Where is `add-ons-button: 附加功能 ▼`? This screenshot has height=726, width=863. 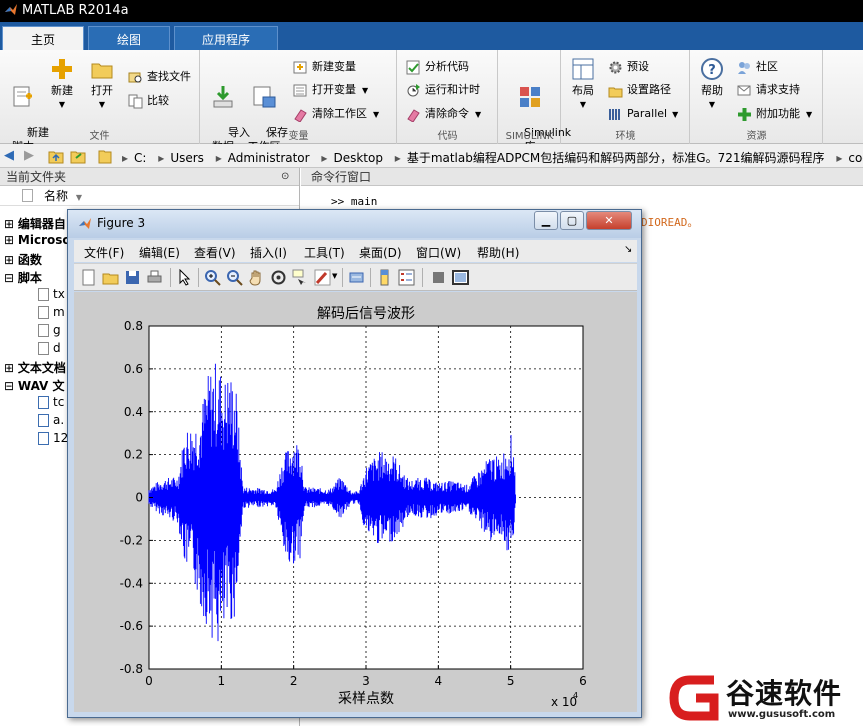
add-ons-button: 附加功能 ▼ is located at coordinates (774, 114).